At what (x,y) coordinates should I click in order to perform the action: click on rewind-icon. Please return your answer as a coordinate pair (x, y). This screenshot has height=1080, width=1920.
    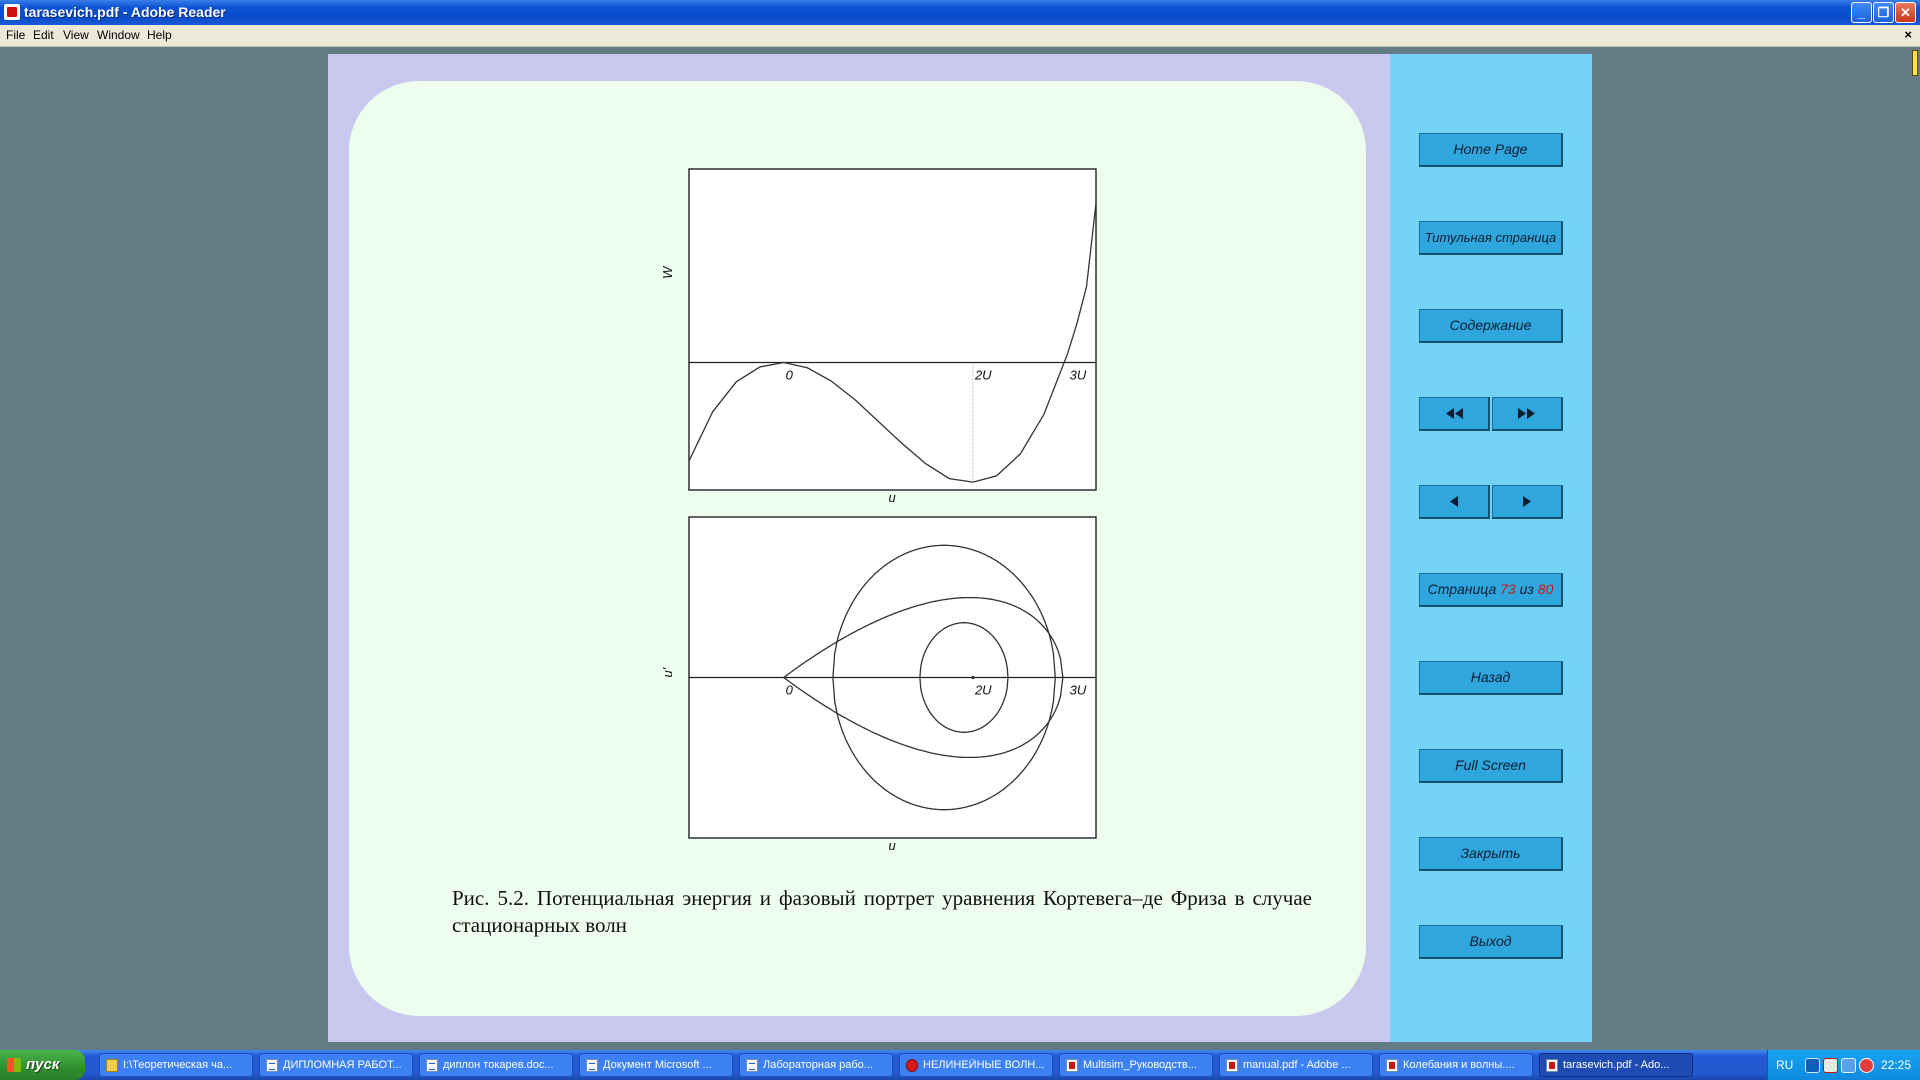
    Looking at the image, I should click on (1454, 413).